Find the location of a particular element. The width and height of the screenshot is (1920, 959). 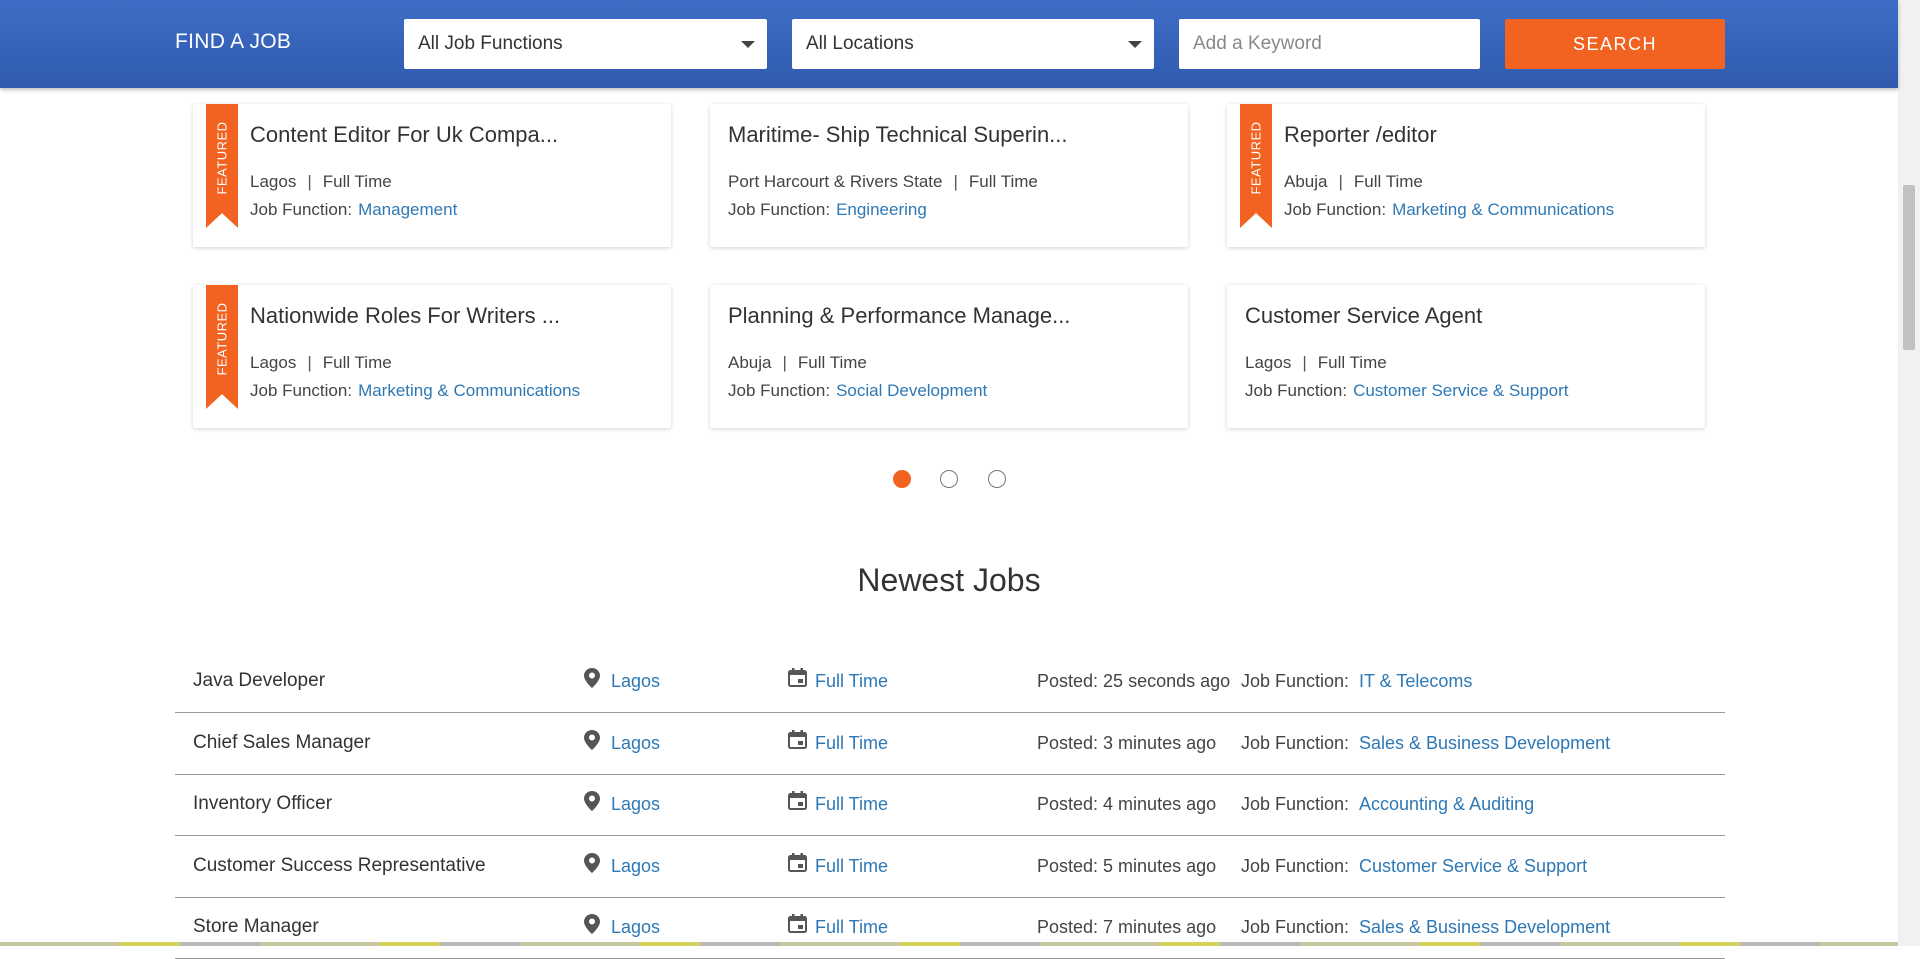

job-title-link: Customer Service Agent is located at coordinates (1363, 316).